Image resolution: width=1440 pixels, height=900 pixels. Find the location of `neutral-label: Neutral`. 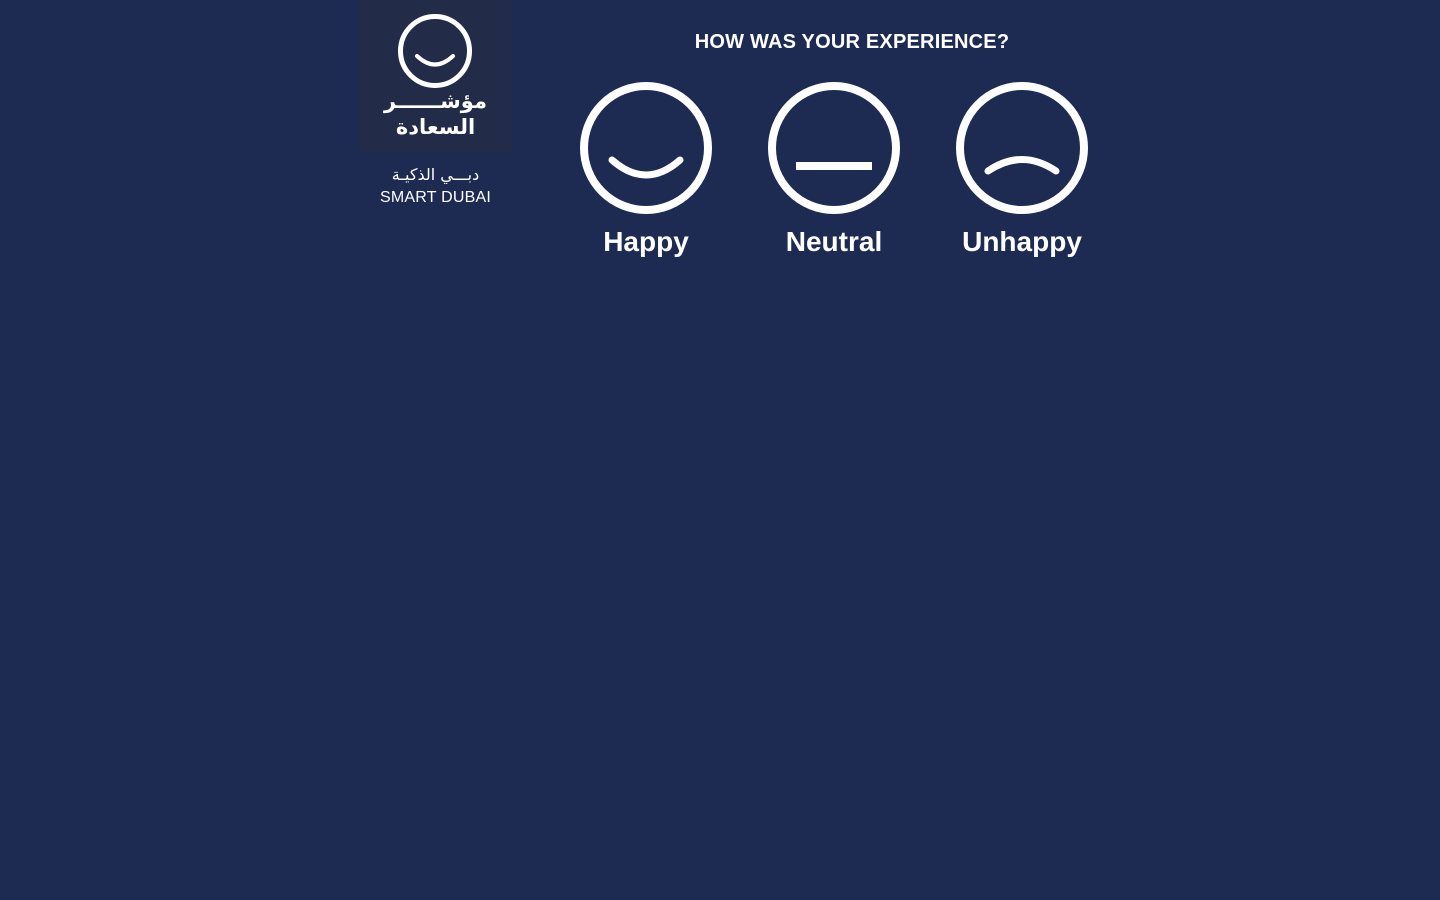

neutral-label: Neutral is located at coordinates (834, 241).